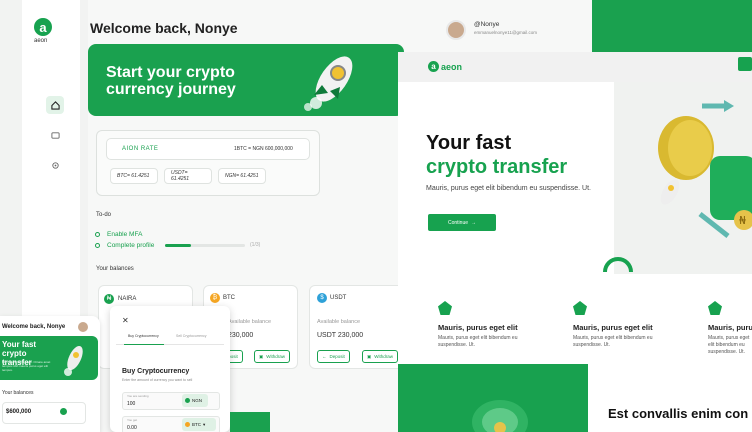 This screenshot has height=432, width=752. I want to click on wallet-nav-button, so click(55, 135).